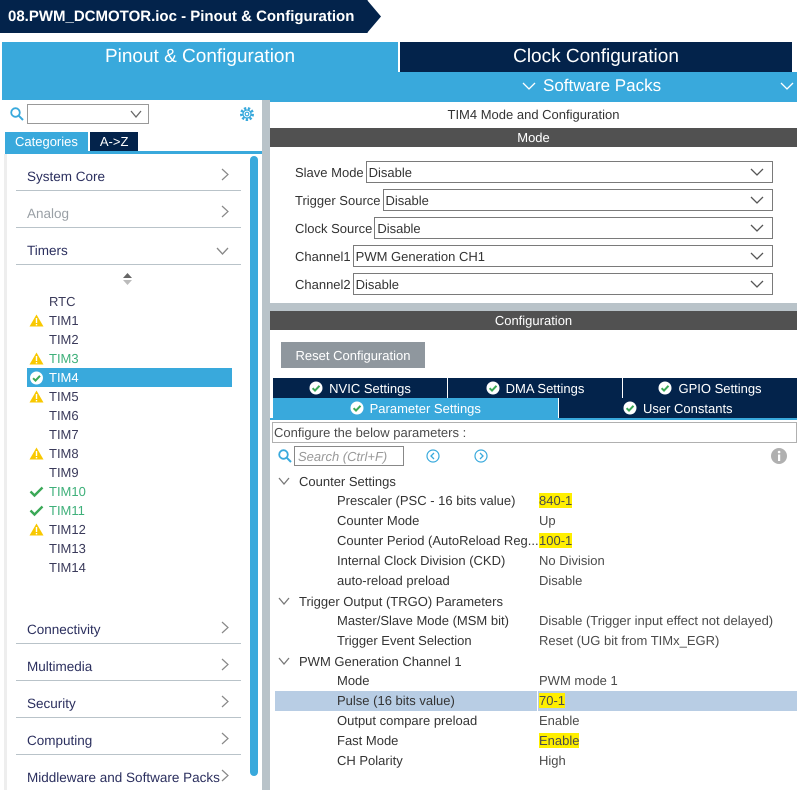 The image size is (797, 790). Describe the element at coordinates (536, 601) in the screenshot. I see `tree-group: Trigger Output (TRGO) Parameters` at that location.